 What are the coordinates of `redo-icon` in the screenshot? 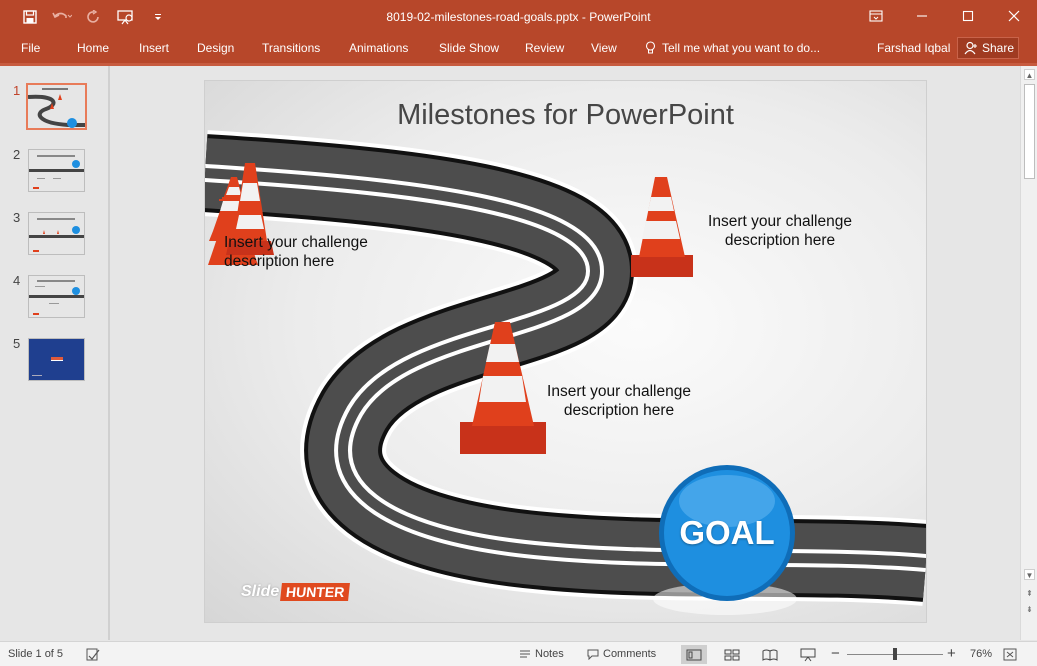 It's located at (94, 17).